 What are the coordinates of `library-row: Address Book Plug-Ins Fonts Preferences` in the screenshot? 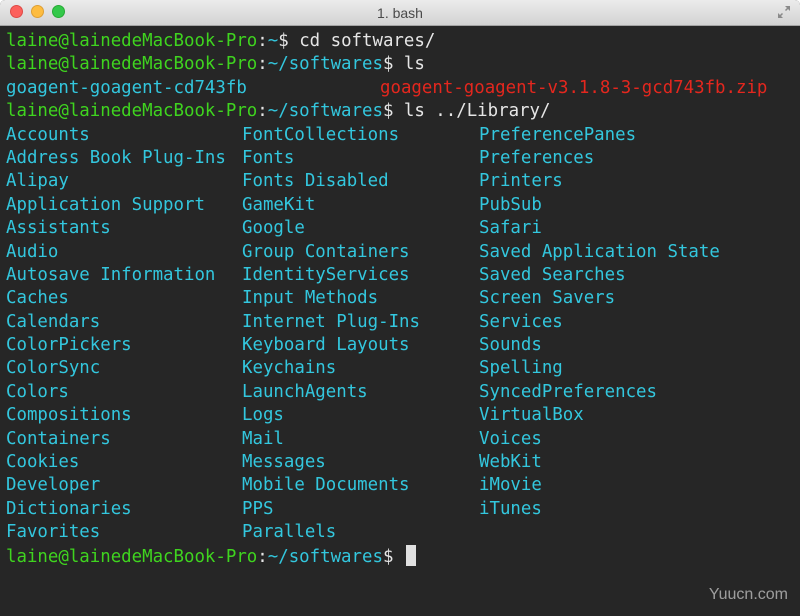 It's located at (400, 158).